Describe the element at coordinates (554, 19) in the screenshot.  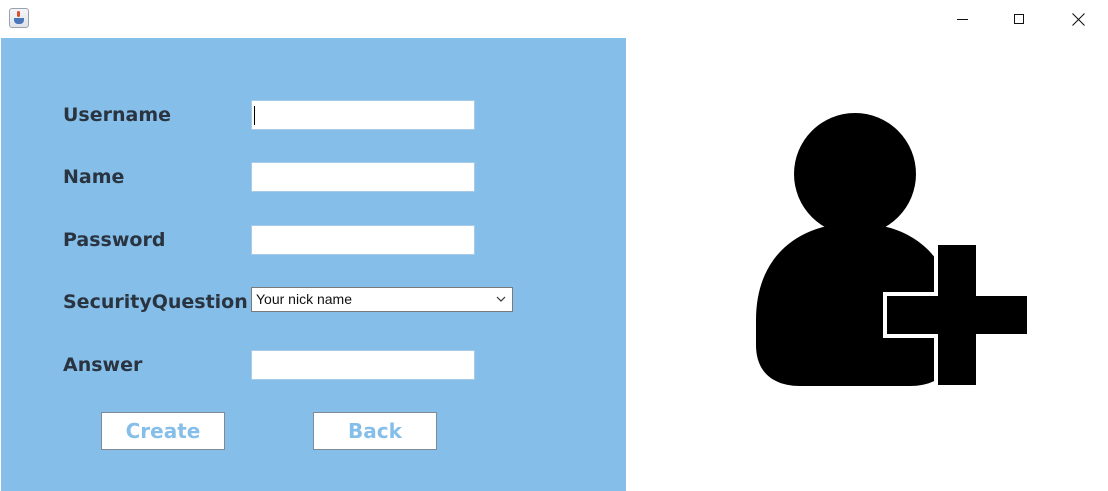
I see `title-bar` at that location.